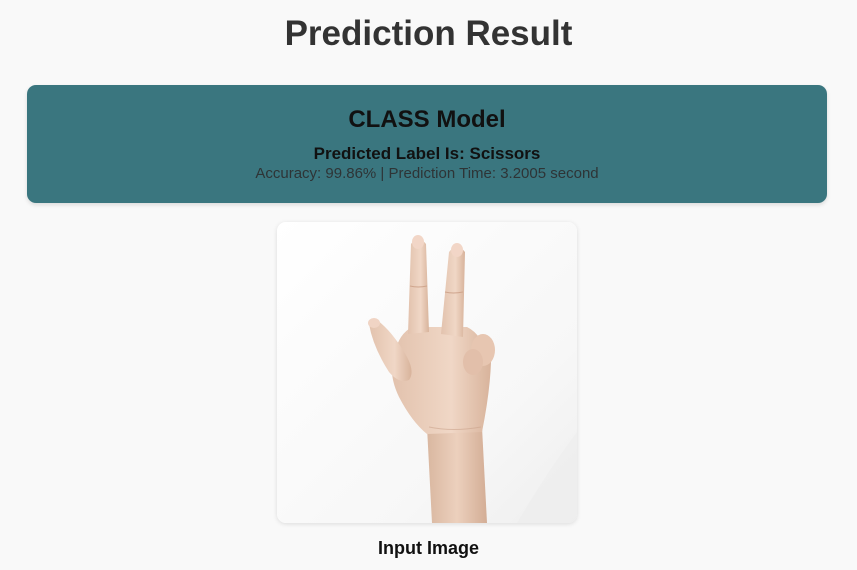 Image resolution: width=857 pixels, height=570 pixels. What do you see at coordinates (428, 548) in the screenshot?
I see `input-image-caption: Input Image` at bounding box center [428, 548].